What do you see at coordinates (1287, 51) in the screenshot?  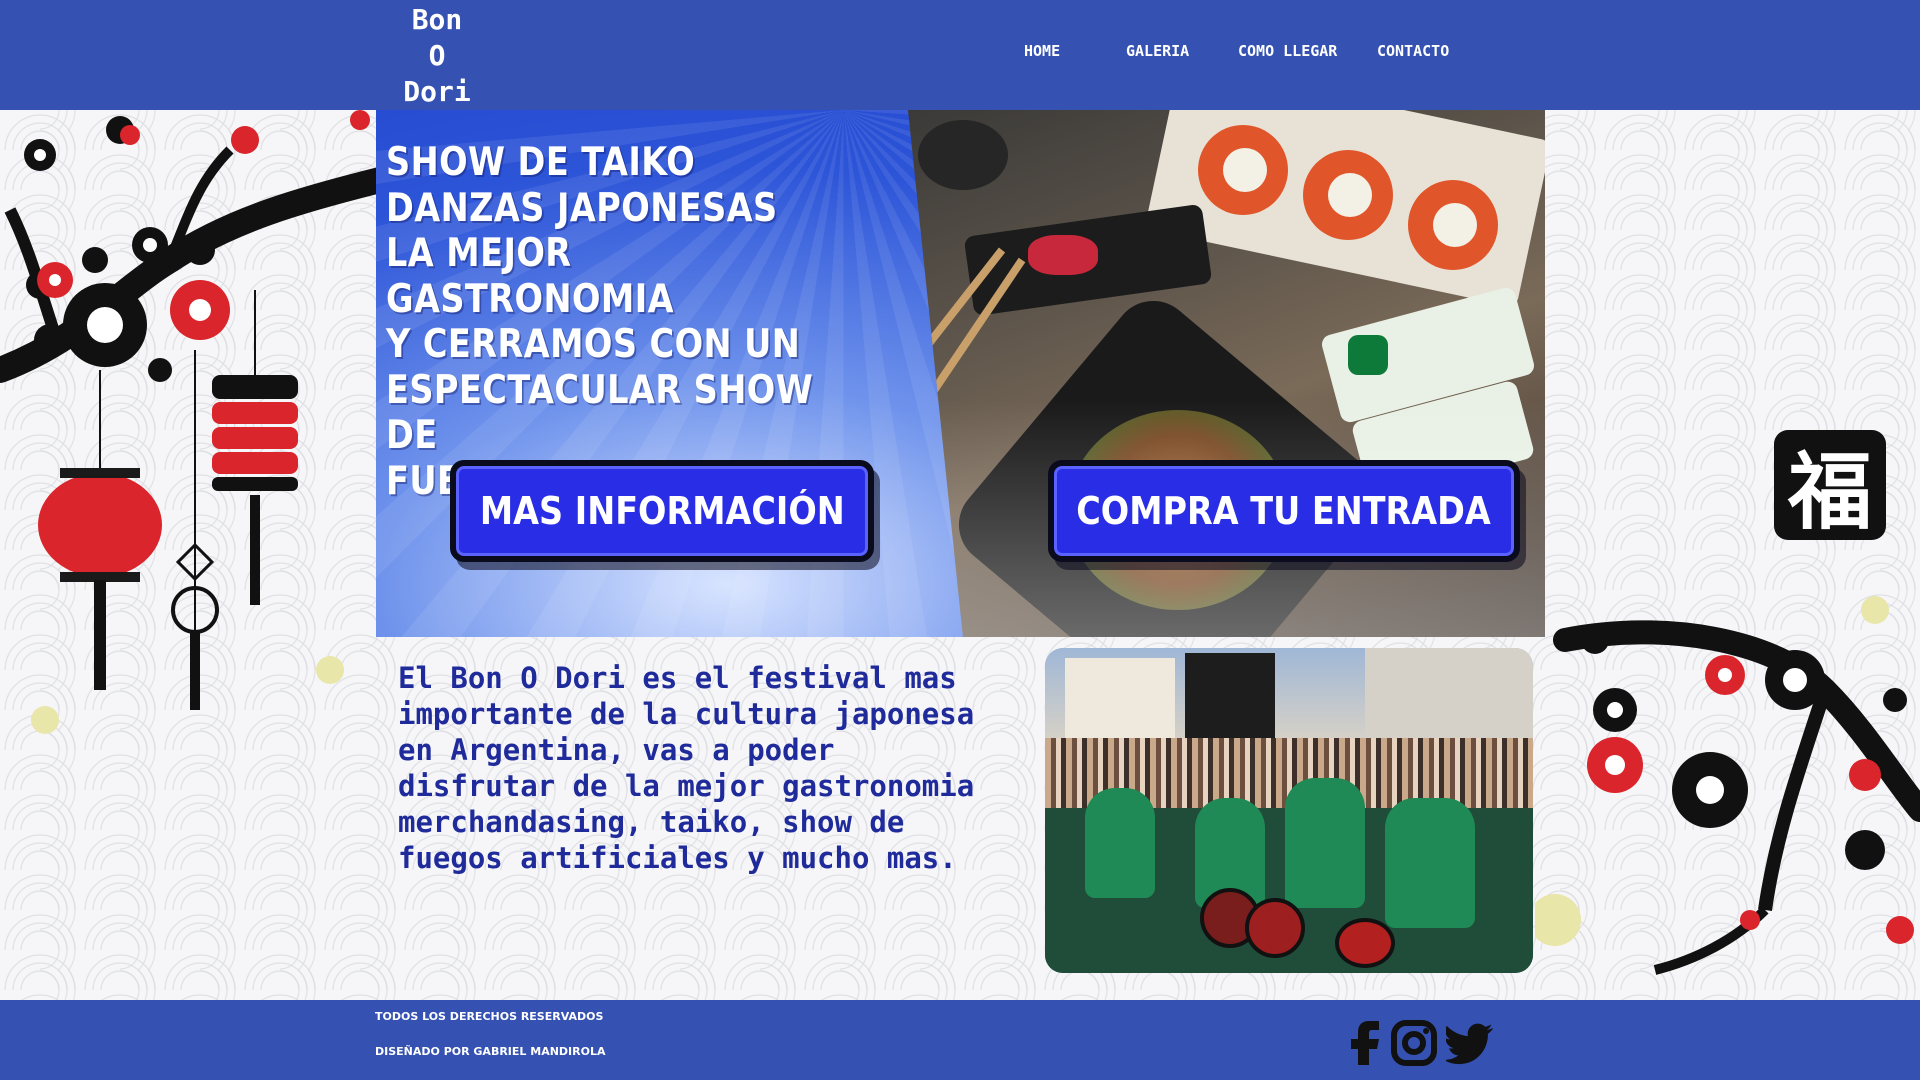 I see `nav-como-llegar: COMO LLEGAR` at bounding box center [1287, 51].